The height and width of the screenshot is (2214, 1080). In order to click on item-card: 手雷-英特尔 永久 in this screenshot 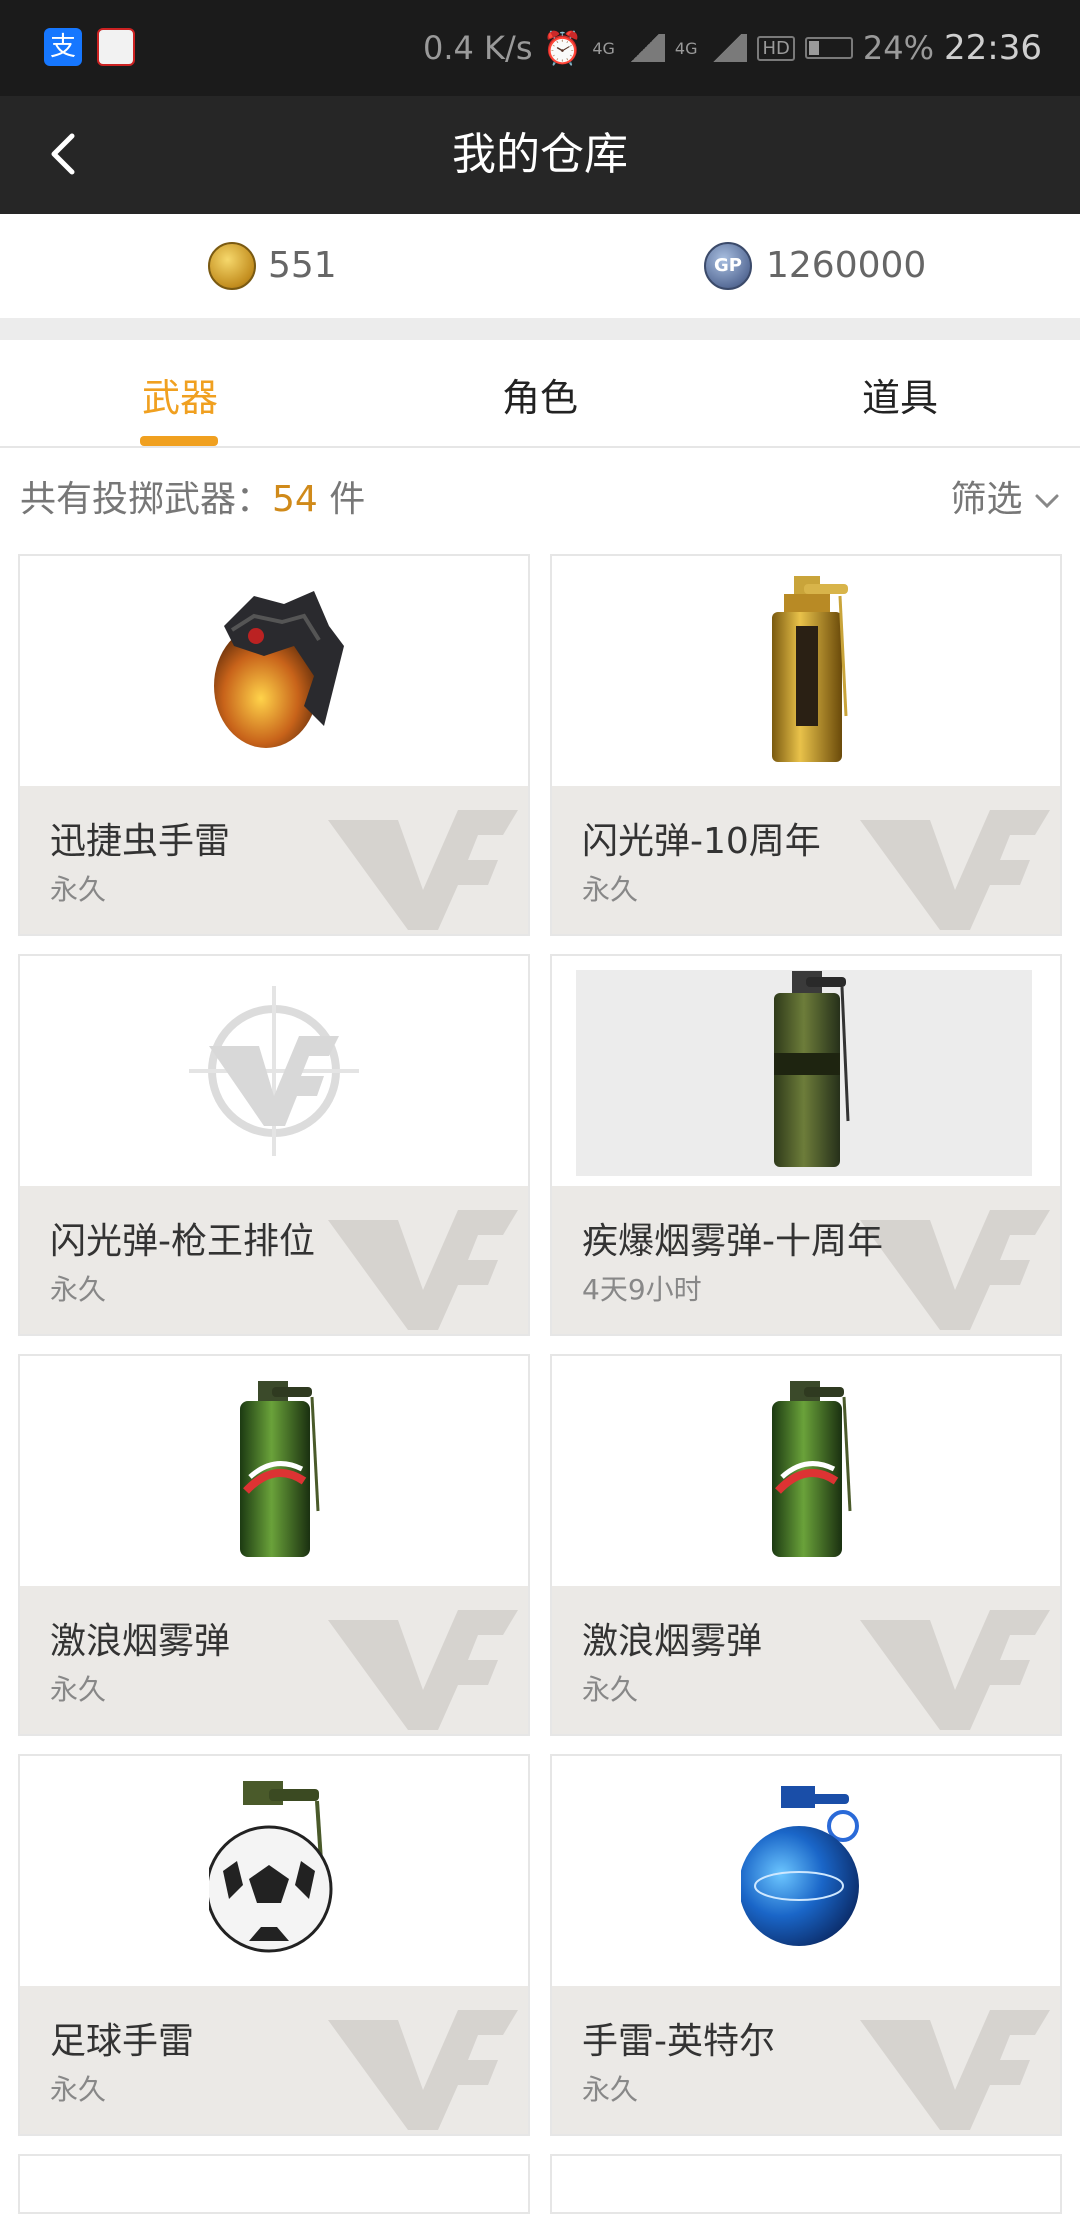, I will do `click(806, 1945)`.